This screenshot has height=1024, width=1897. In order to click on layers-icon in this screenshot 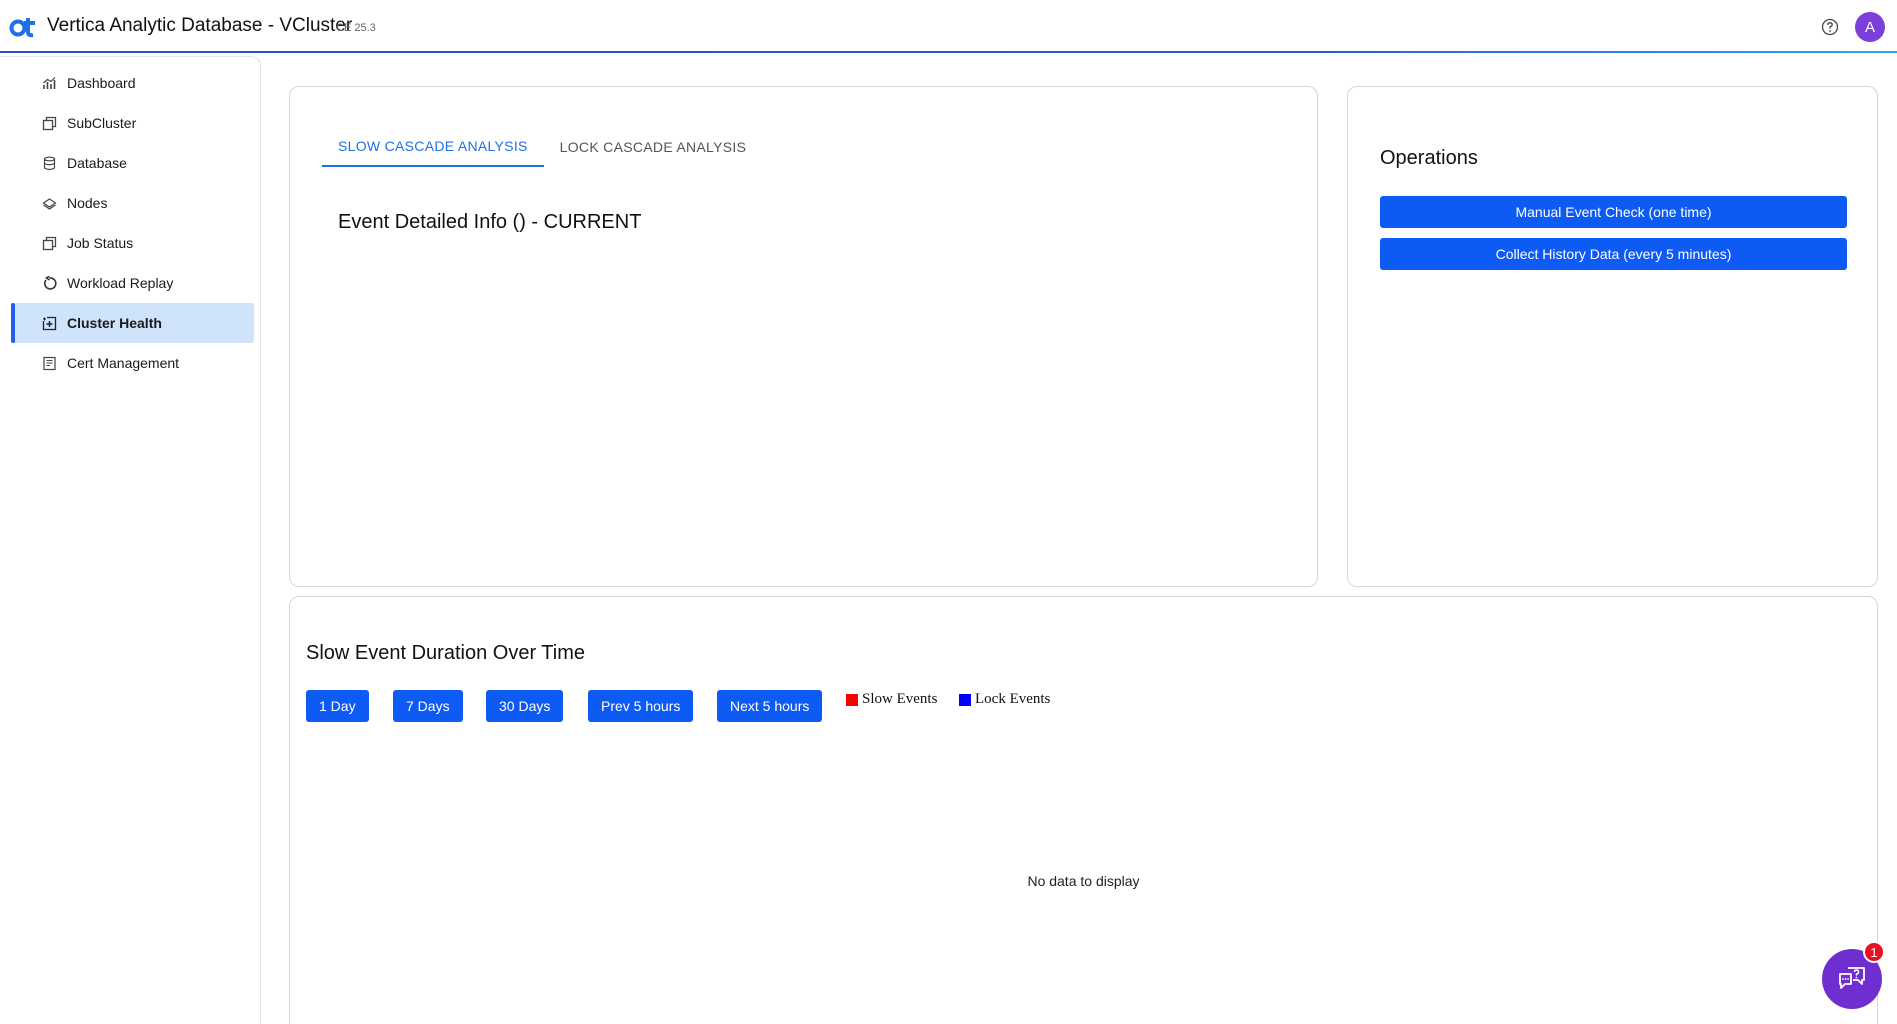, I will do `click(49, 203)`.